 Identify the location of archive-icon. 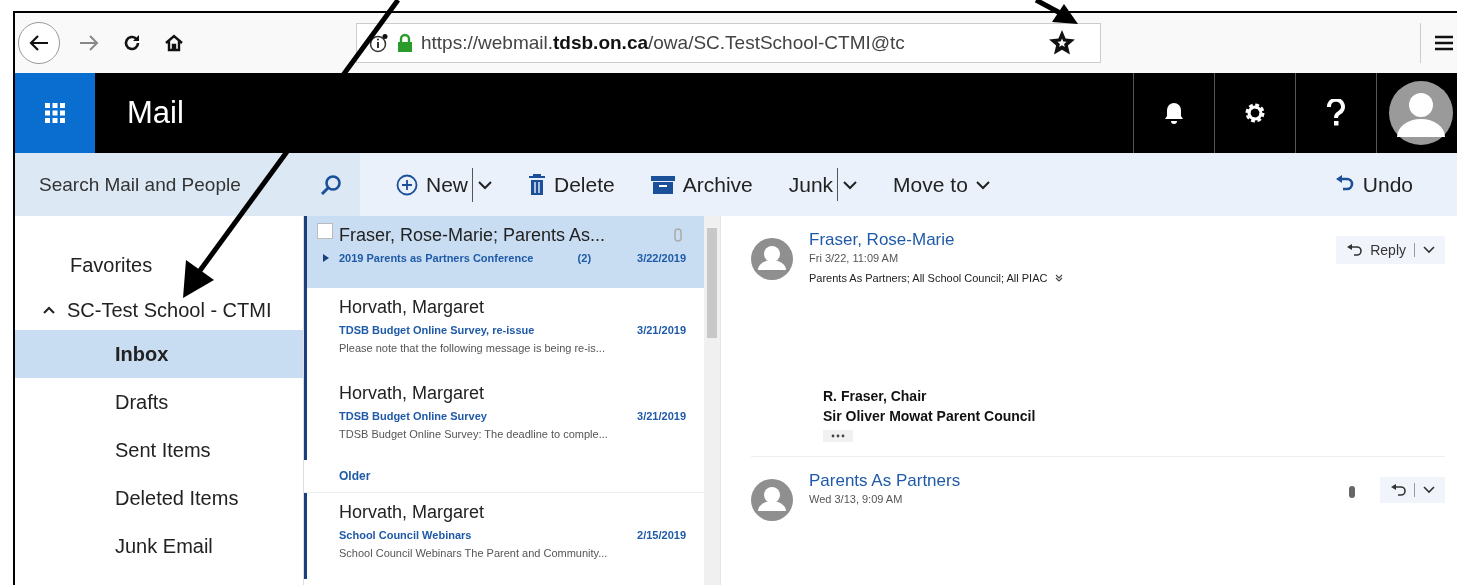
(662, 184).